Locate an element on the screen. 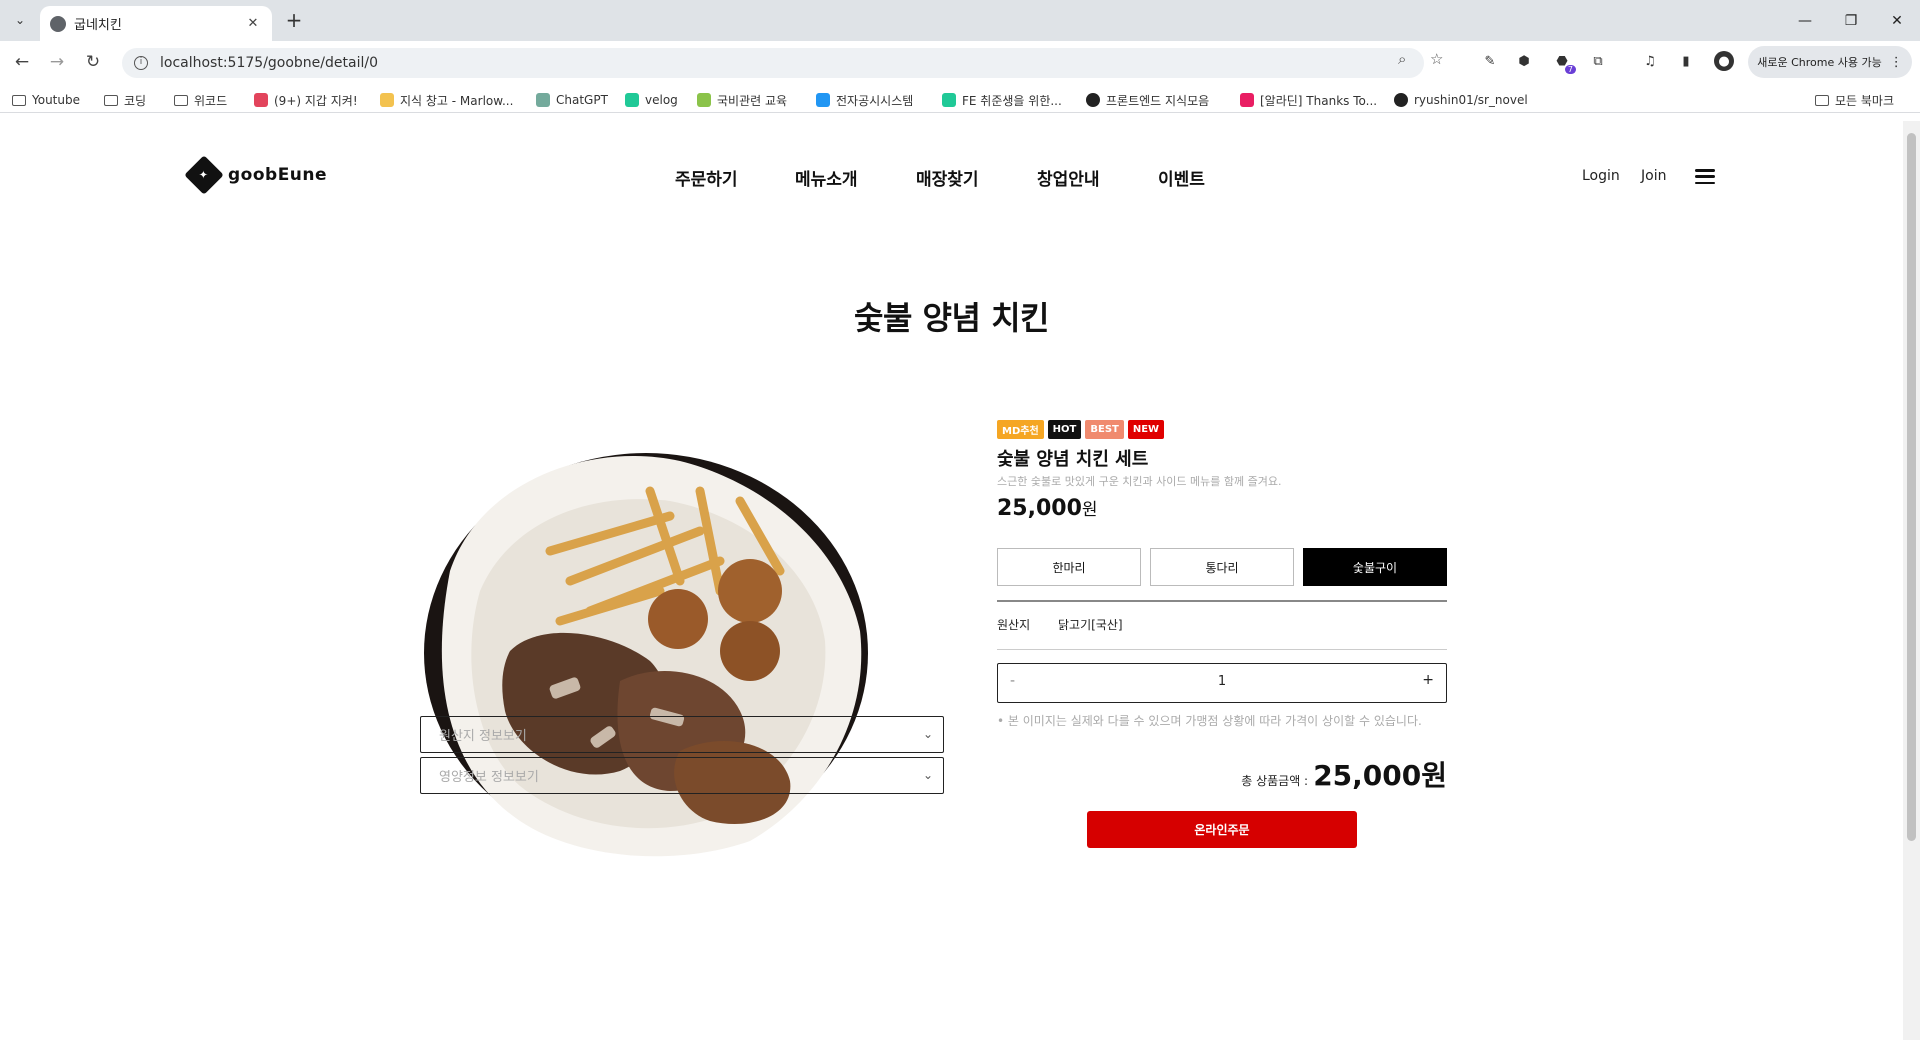  nav-menu: 메뉴소개 is located at coordinates (826, 177).